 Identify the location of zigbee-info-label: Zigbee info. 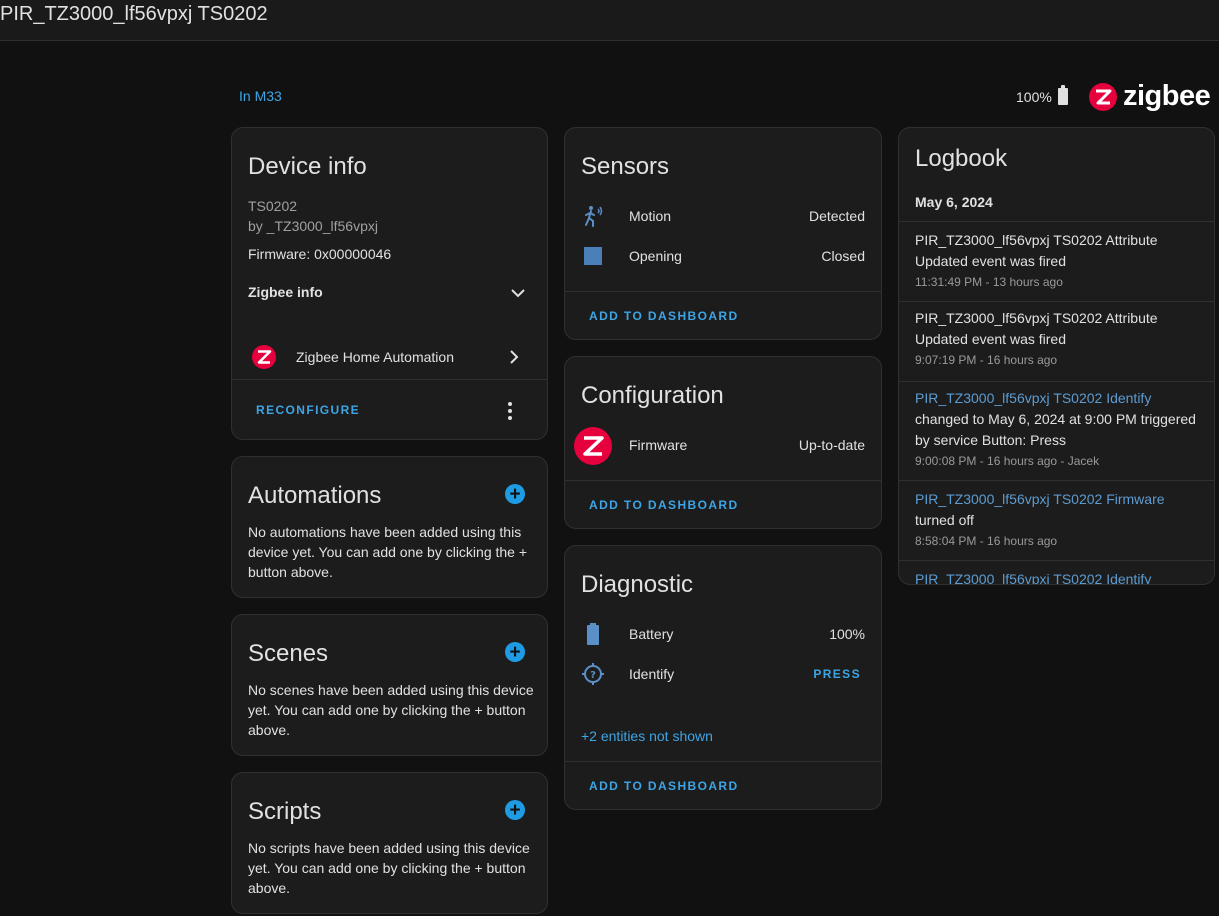
(285, 292).